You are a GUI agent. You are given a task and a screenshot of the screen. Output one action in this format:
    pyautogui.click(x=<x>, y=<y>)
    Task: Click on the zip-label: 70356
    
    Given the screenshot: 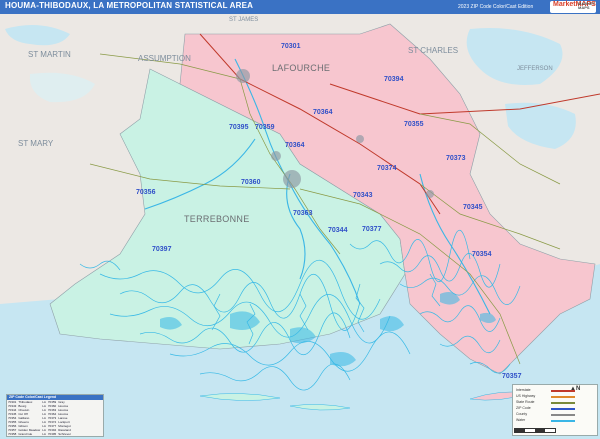 What is the action you would take?
    pyautogui.click(x=146, y=192)
    